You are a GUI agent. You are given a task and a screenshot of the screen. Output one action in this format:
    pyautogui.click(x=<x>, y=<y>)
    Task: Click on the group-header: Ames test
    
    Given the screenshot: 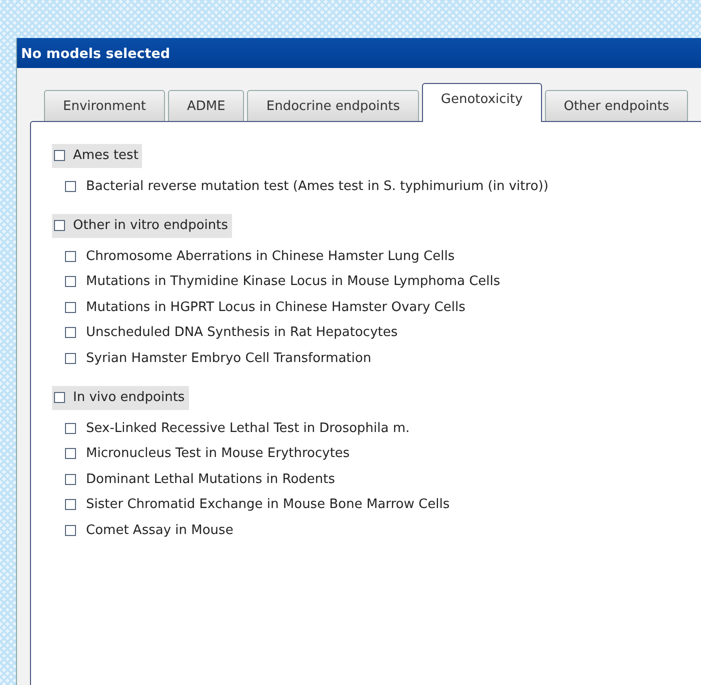 What is the action you would take?
    pyautogui.click(x=97, y=156)
    